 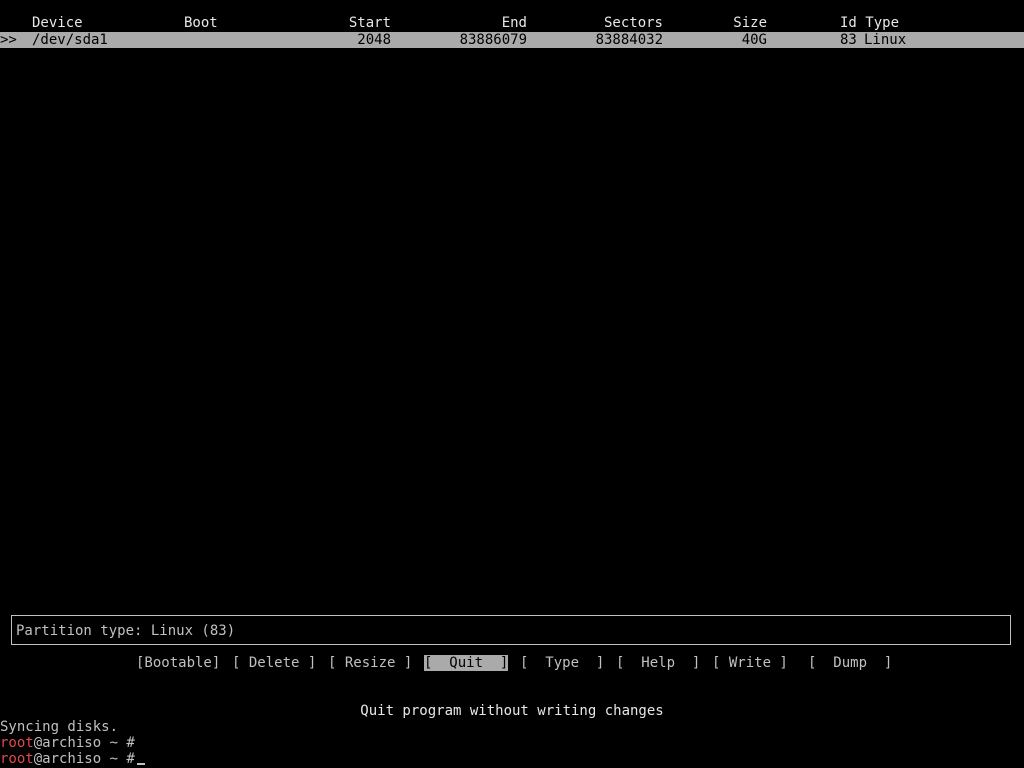 What do you see at coordinates (370, 663) in the screenshot?
I see `menu-resize-button: [ Resize ]` at bounding box center [370, 663].